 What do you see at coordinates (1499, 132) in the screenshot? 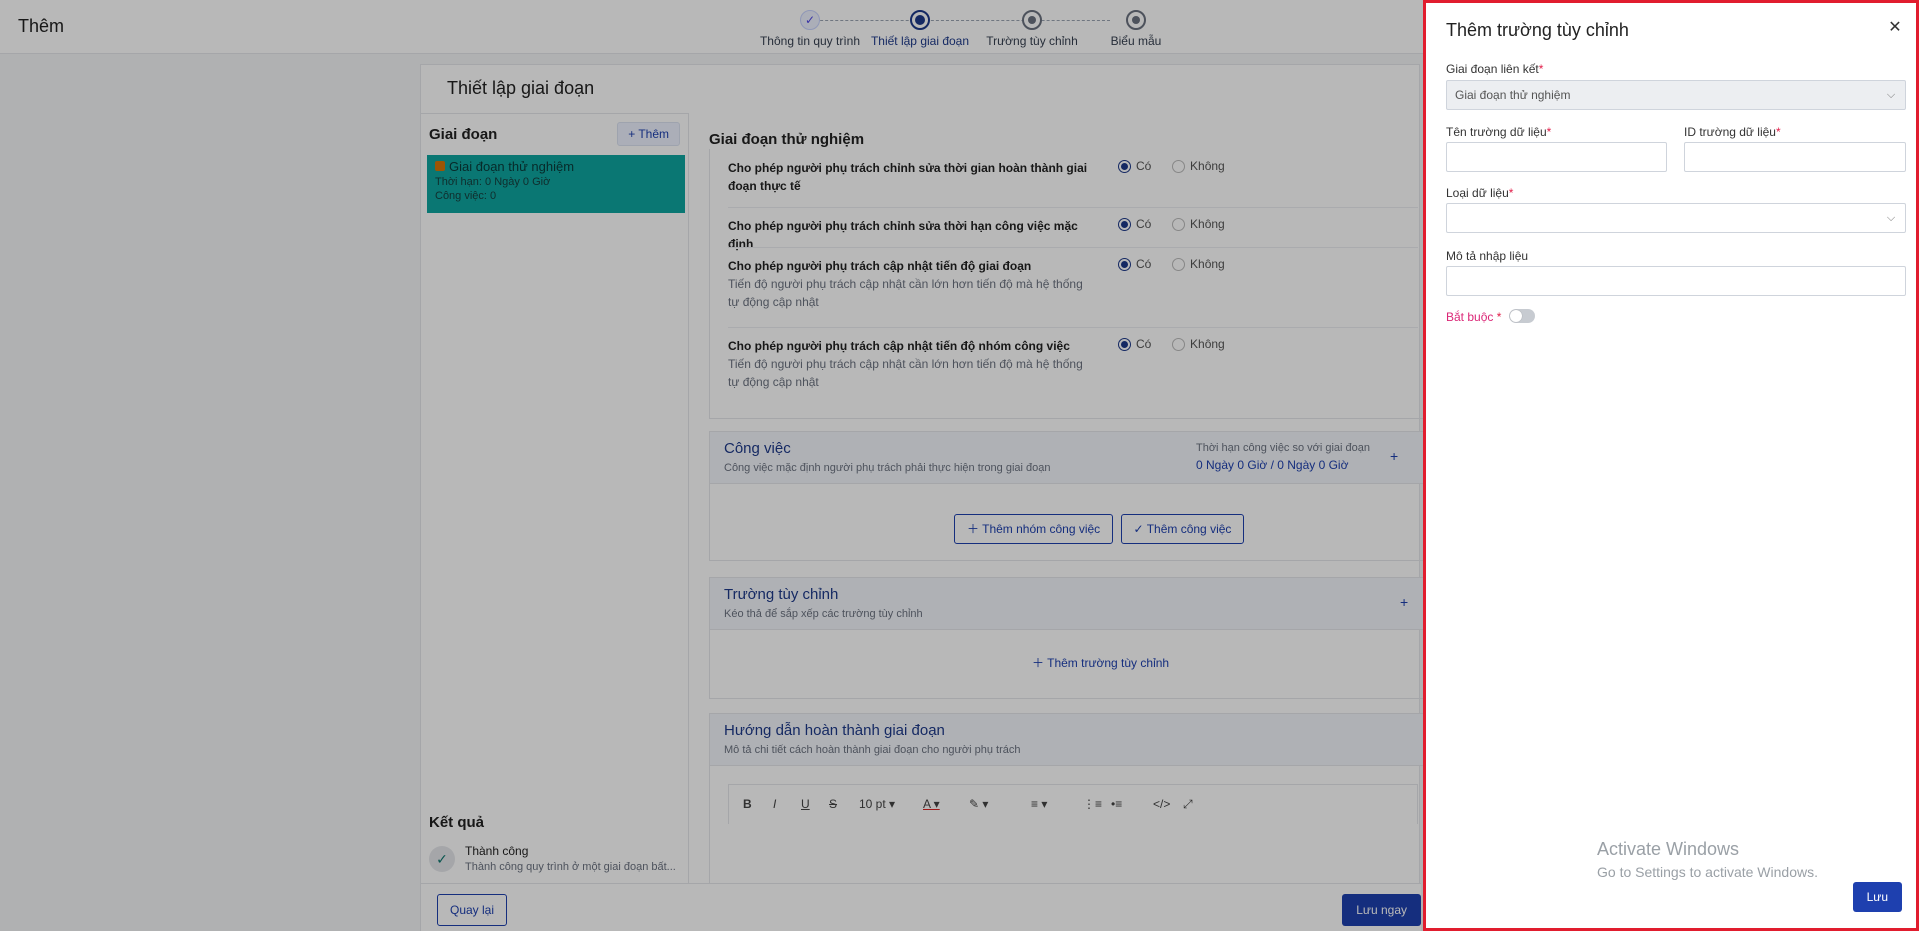
I see `field-name-label: Tên trường dữ liệu*` at bounding box center [1499, 132].